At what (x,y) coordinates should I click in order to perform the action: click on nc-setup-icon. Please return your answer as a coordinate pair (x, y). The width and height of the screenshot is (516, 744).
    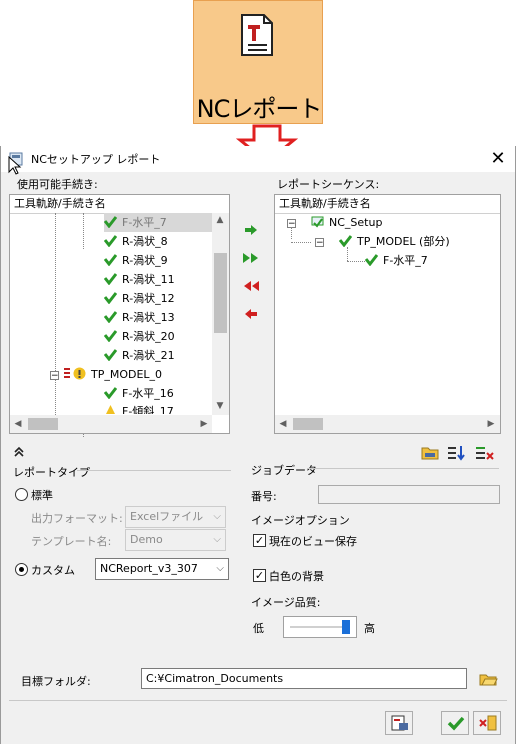
    Looking at the image, I should click on (317, 222).